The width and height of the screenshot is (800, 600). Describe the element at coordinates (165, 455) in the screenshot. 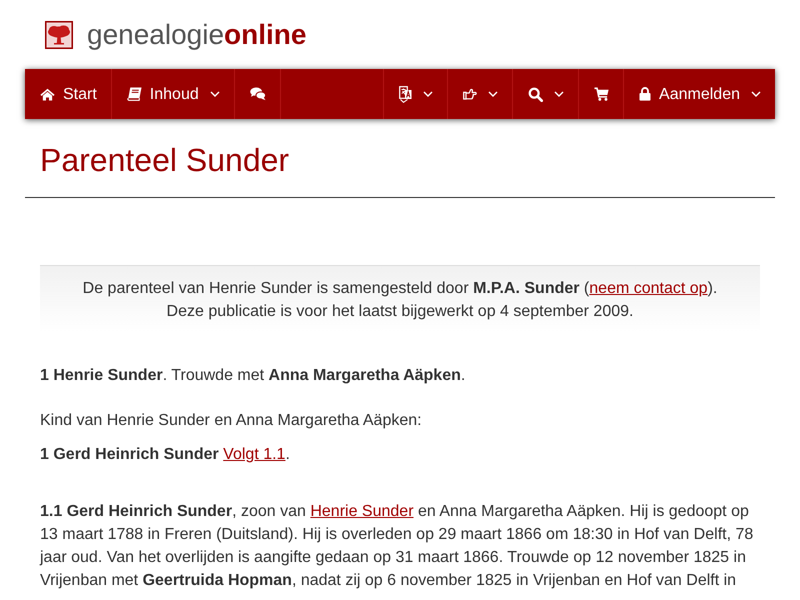

I see `child-entry: 1 Gerd Heinrich Sunder Volgt 1.1.` at that location.